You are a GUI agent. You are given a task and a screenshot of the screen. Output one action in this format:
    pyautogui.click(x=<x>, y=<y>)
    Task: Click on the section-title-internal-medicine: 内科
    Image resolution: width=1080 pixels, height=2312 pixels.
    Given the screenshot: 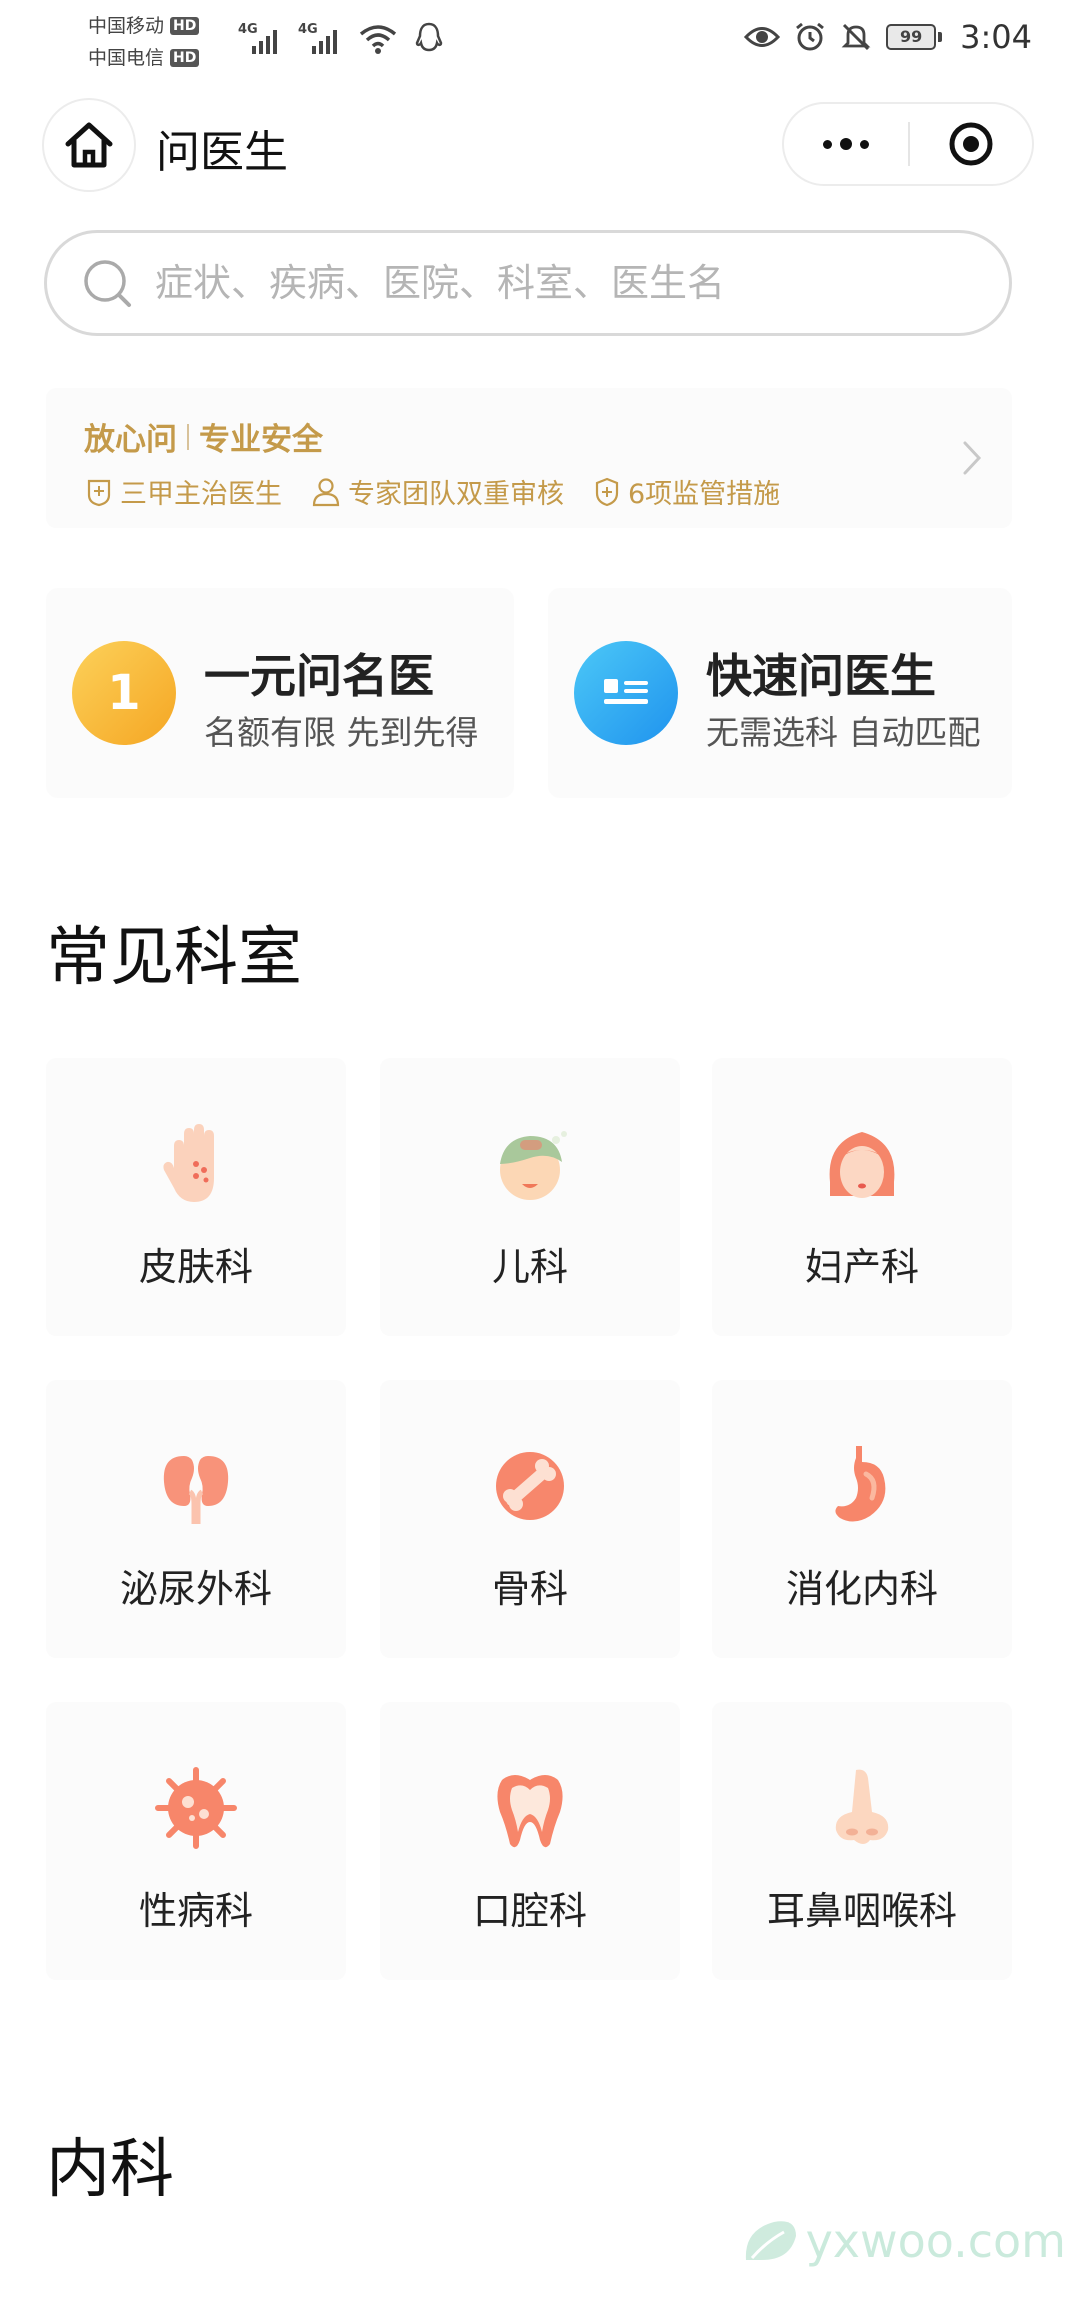 What is the action you would take?
    pyautogui.click(x=110, y=2170)
    